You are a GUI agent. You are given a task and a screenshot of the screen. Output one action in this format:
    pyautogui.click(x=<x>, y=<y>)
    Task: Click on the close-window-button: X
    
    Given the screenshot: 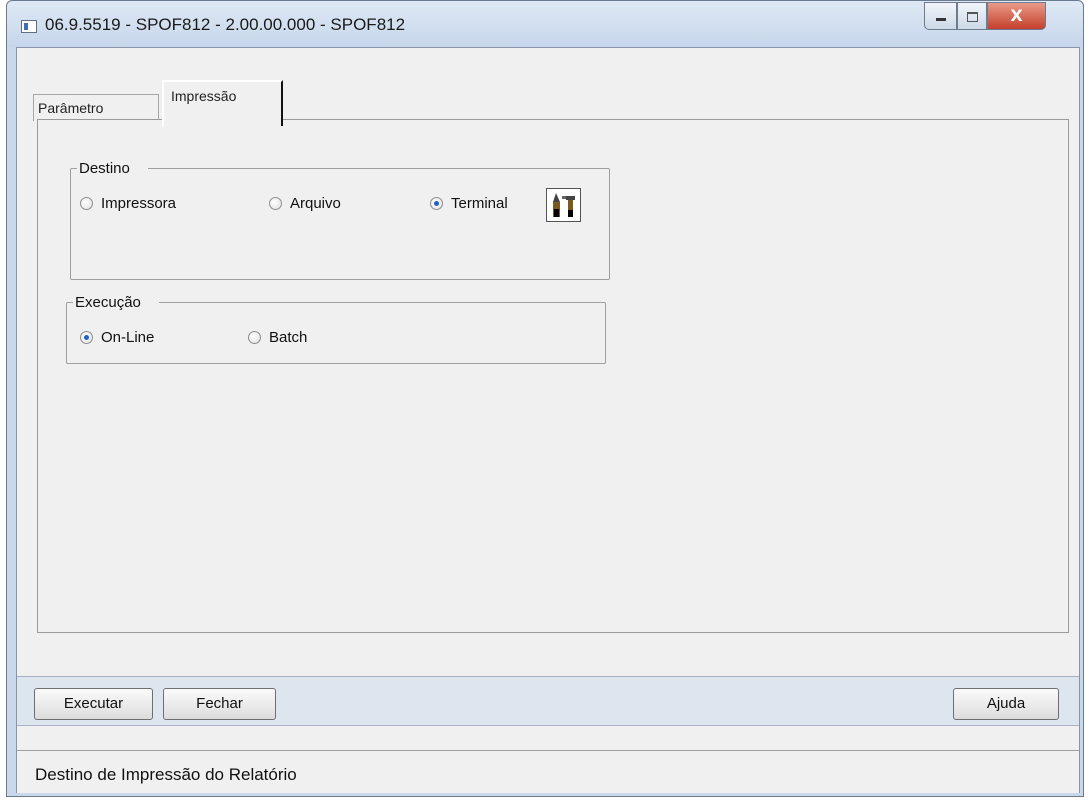 What is the action you would take?
    pyautogui.click(x=1016, y=16)
    